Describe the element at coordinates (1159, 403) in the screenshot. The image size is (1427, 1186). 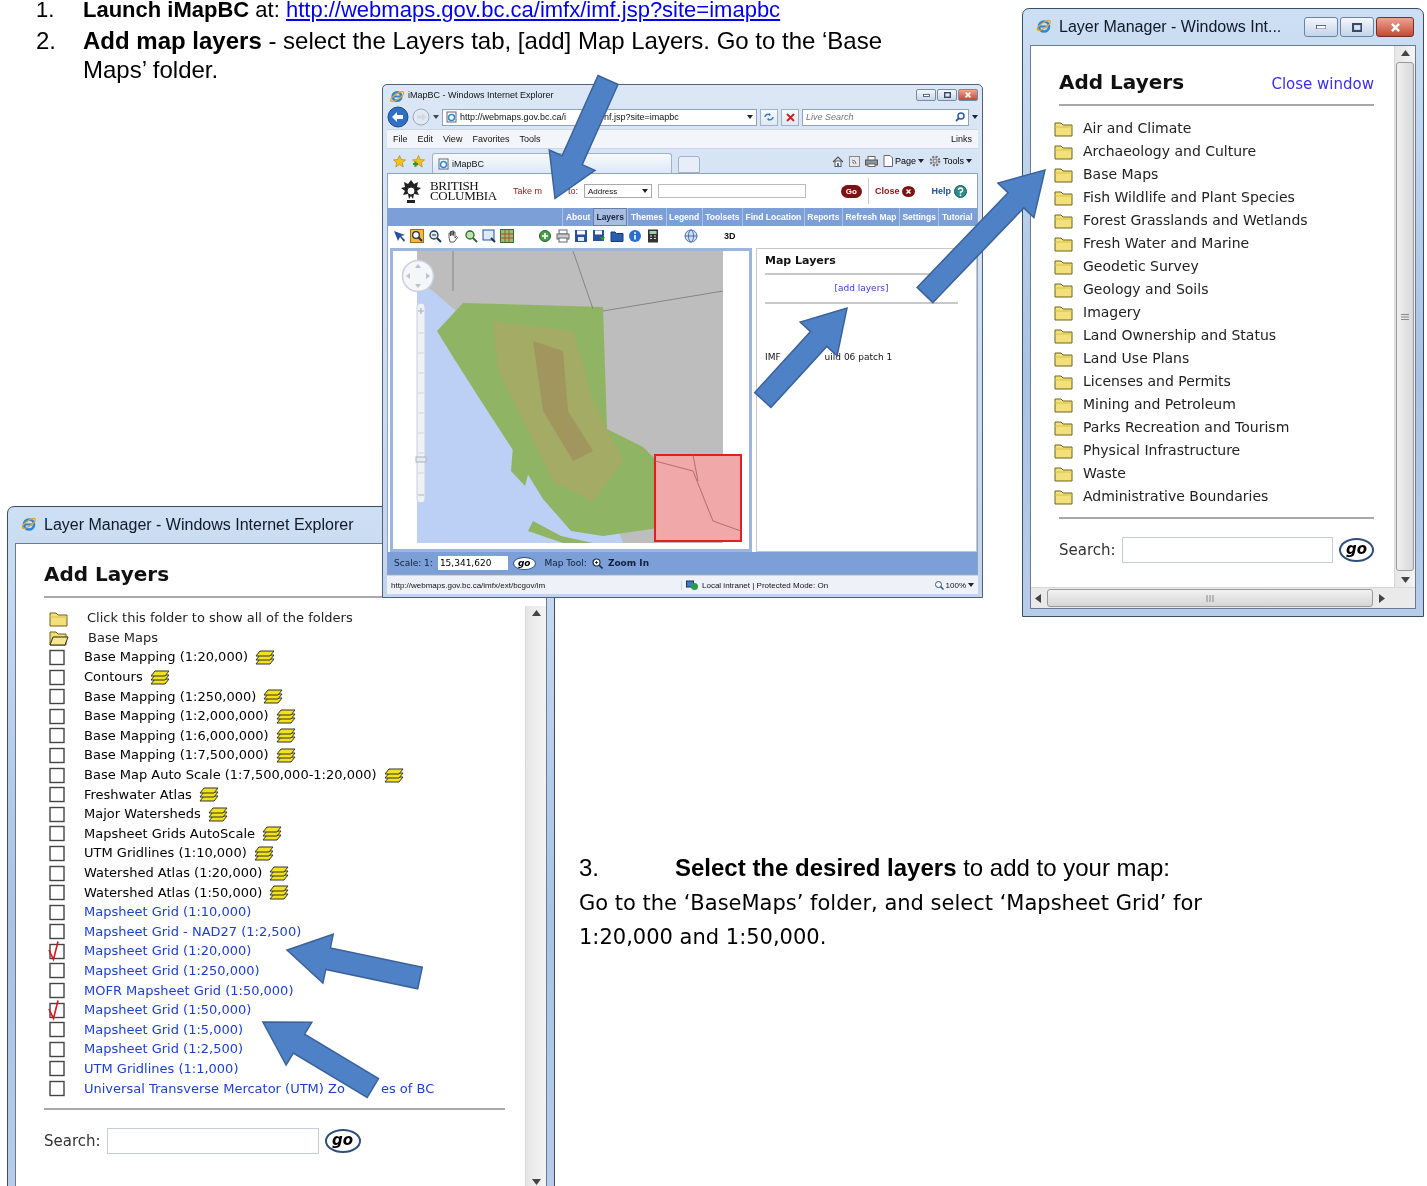
I see `folder-name: Mining and Petroleum` at that location.